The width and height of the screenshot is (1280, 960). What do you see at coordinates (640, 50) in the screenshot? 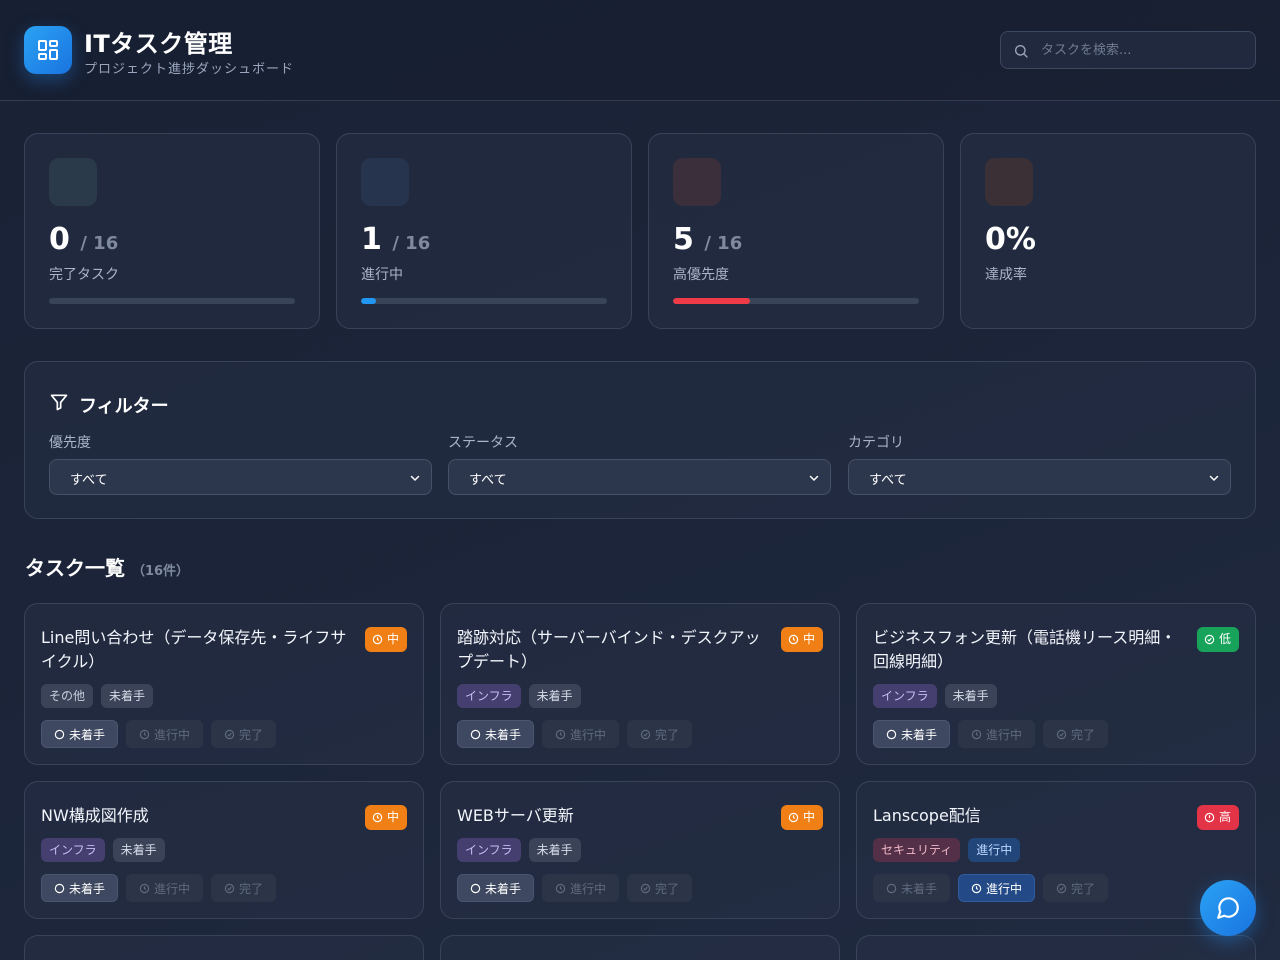
I see `app-header: ITタスク管理 プロジェクト進捗ダッシュボード` at bounding box center [640, 50].